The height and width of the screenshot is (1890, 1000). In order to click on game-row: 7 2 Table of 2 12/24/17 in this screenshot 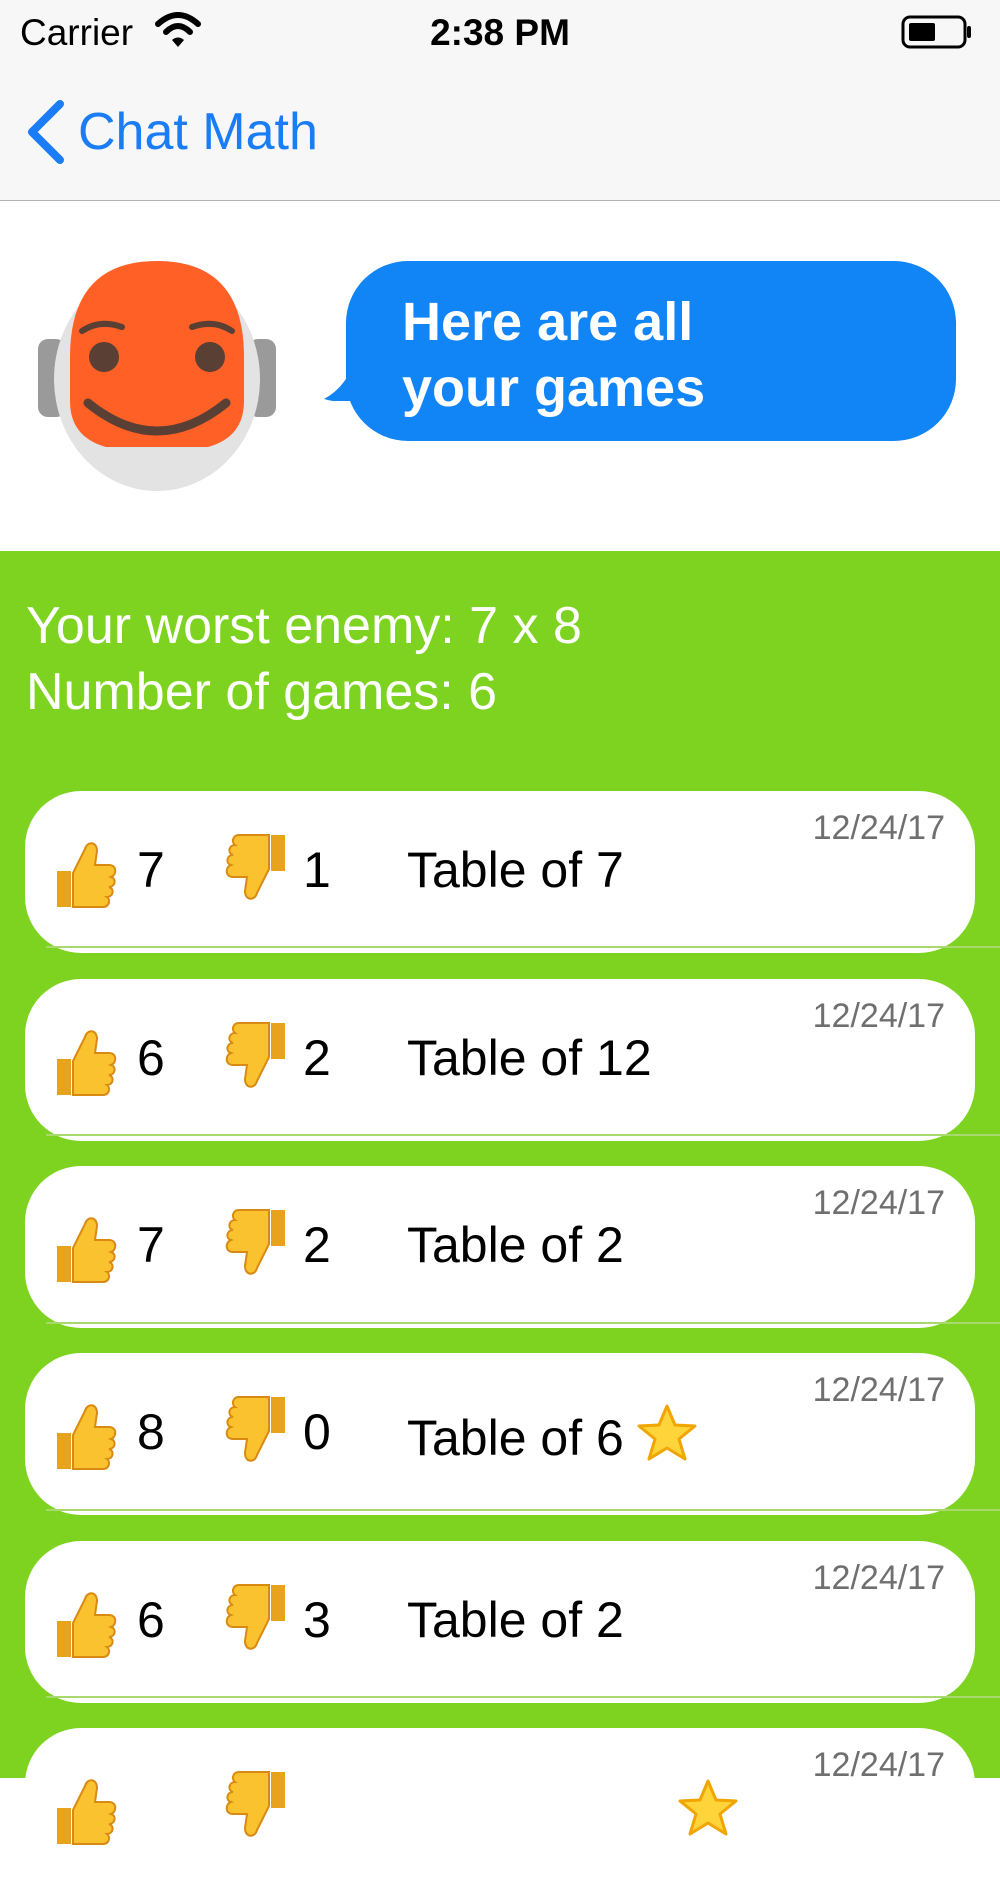, I will do `click(500, 1247)`.